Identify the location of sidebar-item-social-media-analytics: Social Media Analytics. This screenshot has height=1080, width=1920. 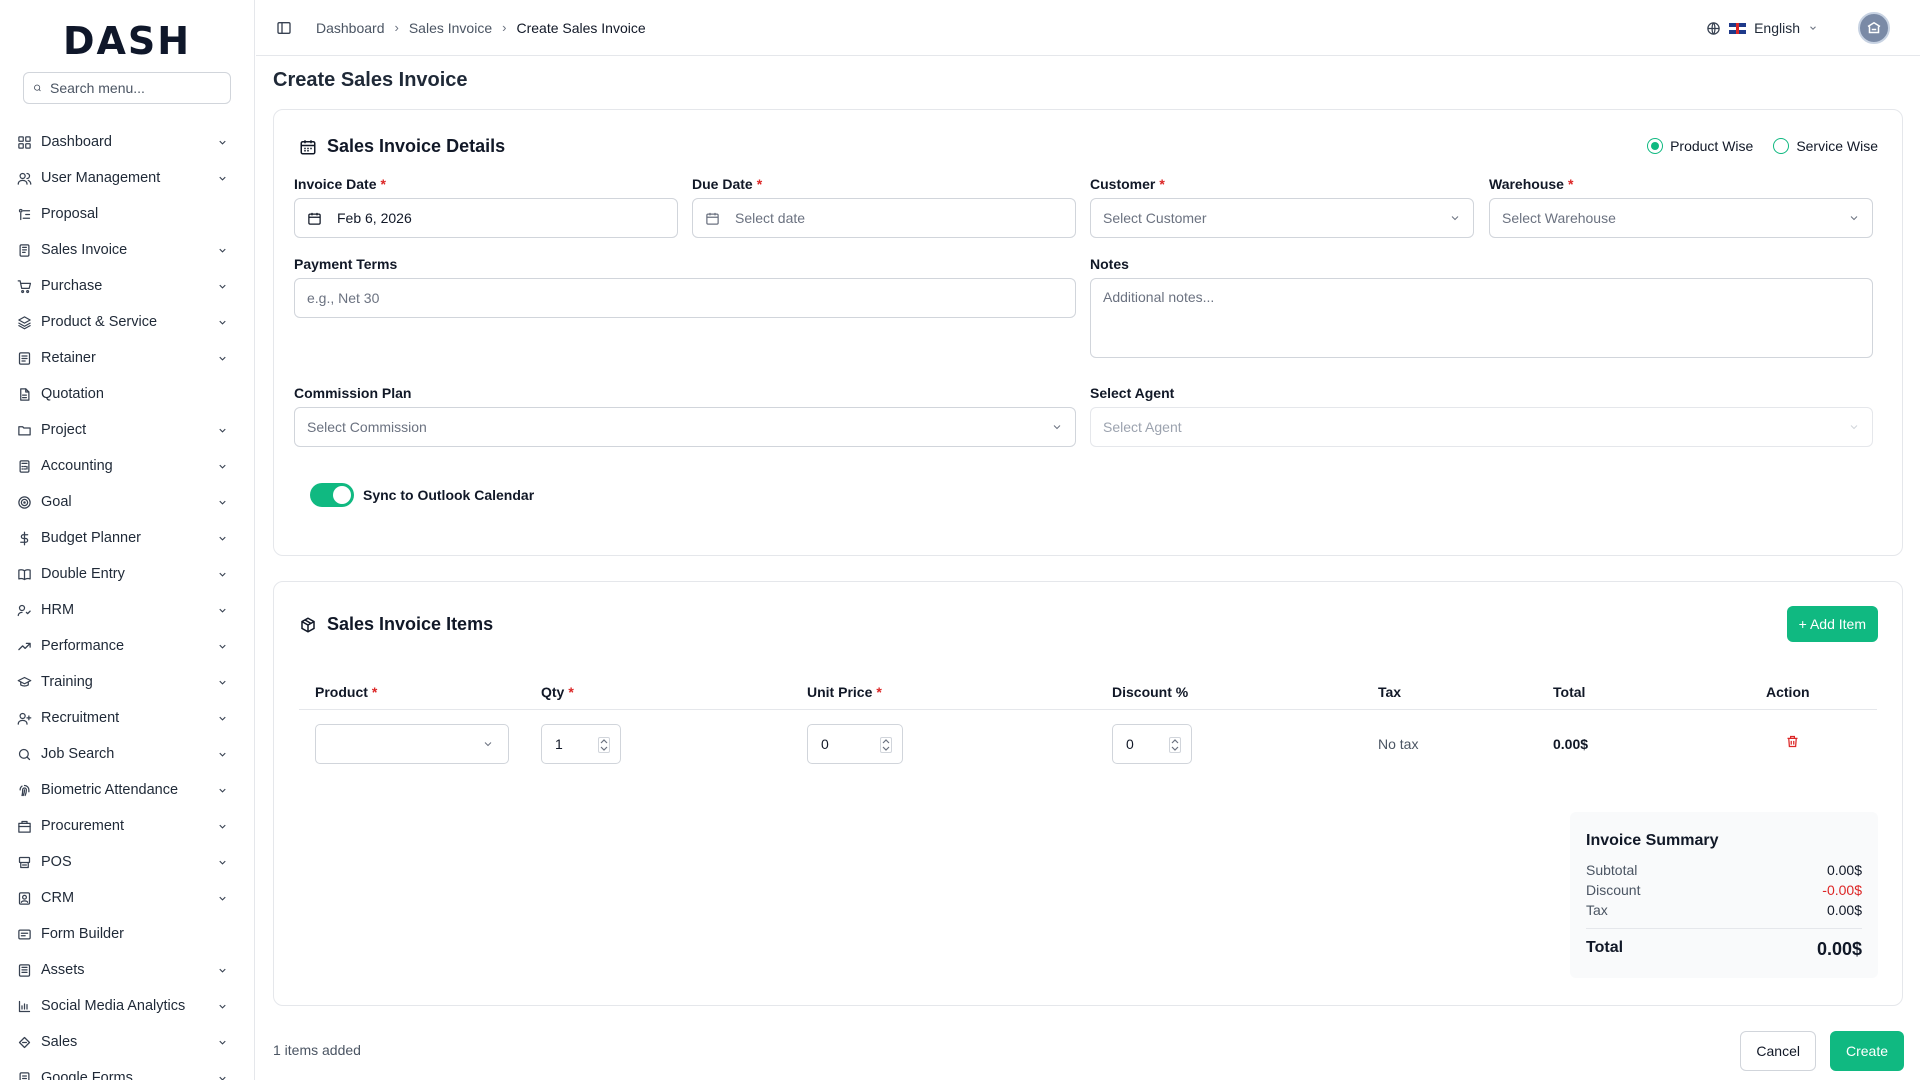
(127, 1006).